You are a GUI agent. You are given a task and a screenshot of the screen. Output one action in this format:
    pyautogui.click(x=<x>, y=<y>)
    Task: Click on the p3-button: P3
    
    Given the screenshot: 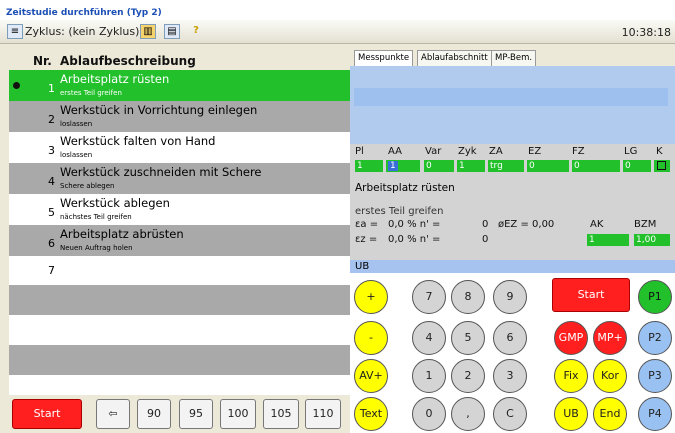 What is the action you would take?
    pyautogui.click(x=655, y=376)
    